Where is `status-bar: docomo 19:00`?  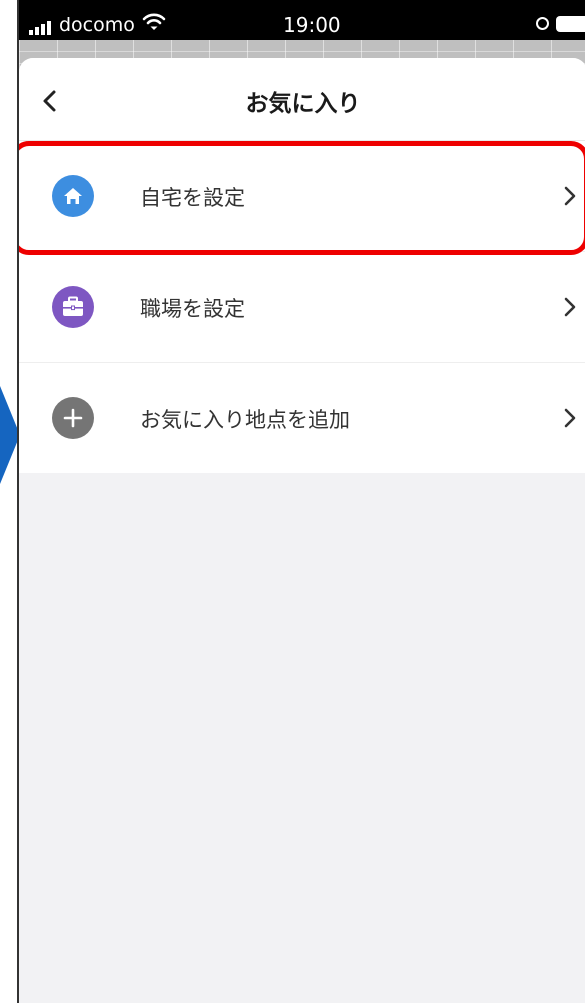 status-bar: docomo 19:00 is located at coordinates (302, 20).